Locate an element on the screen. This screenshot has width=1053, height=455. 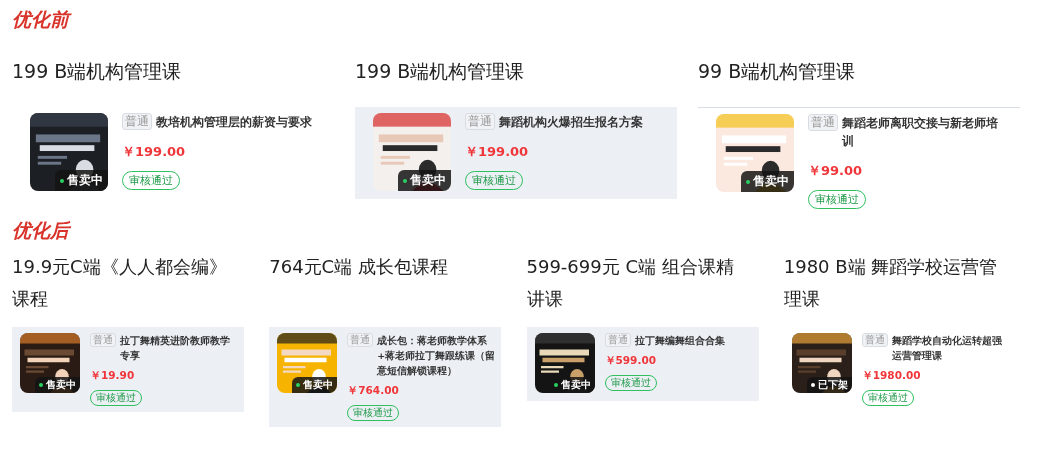
product-name: 舞蹈老师离职交接与新老师培训 is located at coordinates (920, 132).